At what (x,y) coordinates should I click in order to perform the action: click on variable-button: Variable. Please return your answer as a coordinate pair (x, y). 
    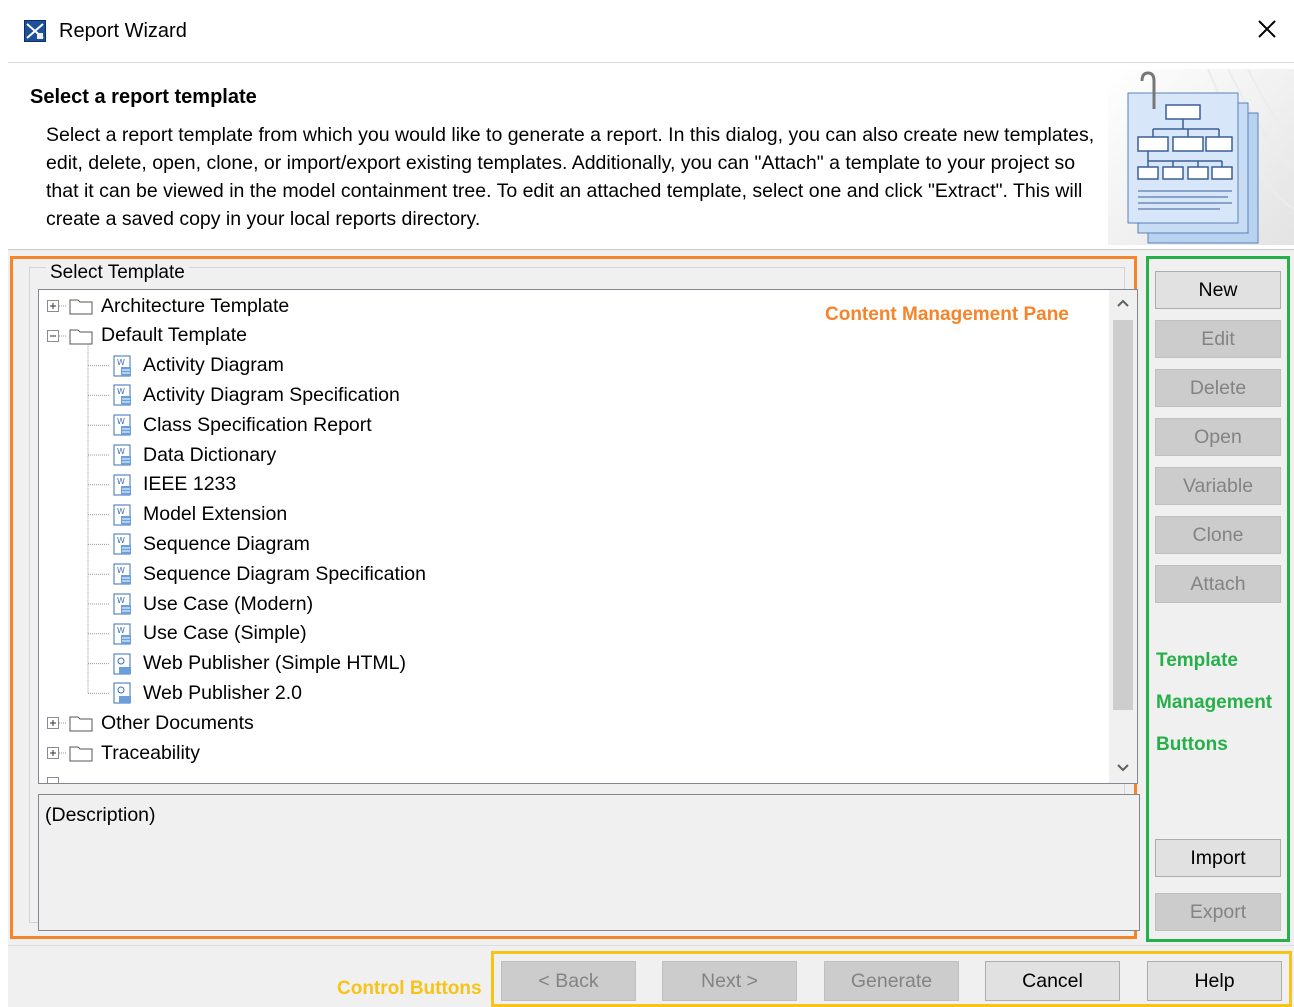
    Looking at the image, I should click on (1218, 486).